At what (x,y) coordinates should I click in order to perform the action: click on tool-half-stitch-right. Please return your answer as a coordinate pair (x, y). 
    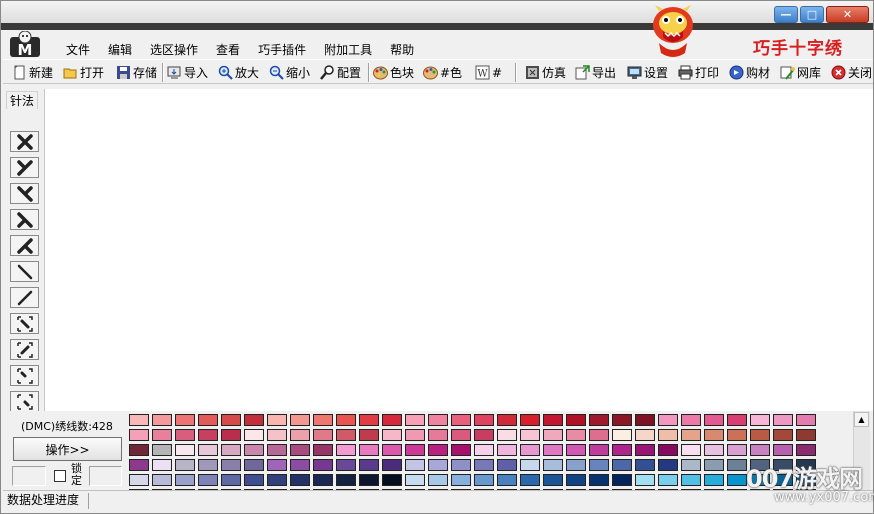
    Looking at the image, I should click on (24, 193).